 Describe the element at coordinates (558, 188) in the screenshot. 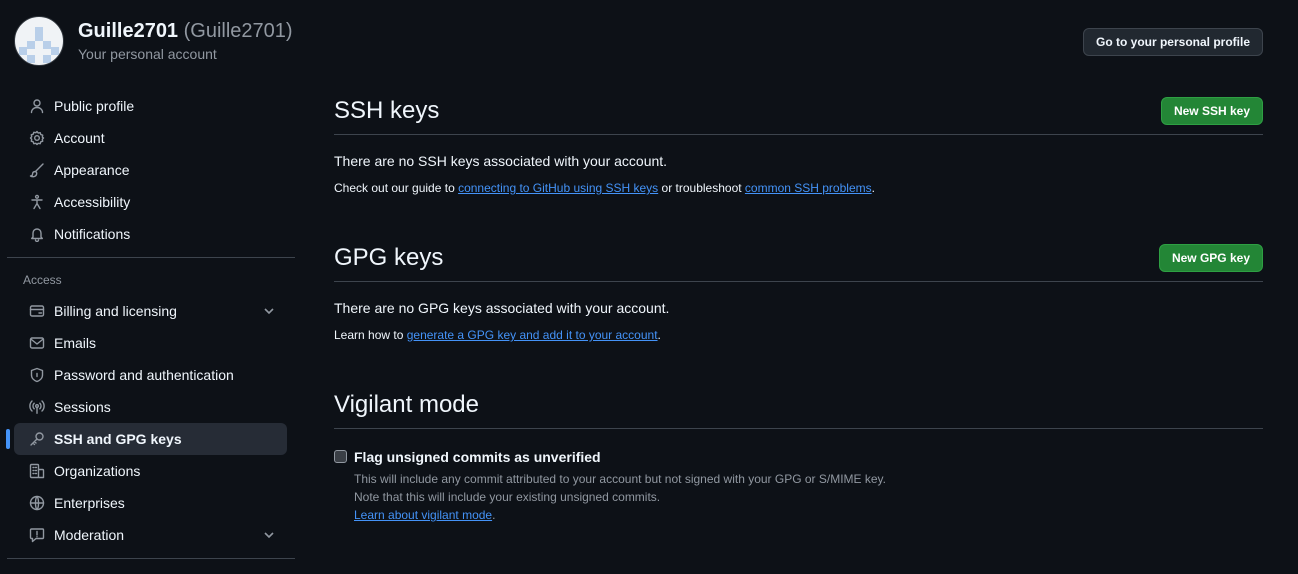

I see `ssh-guide-link: connecting to GitHub using SSH keys` at that location.